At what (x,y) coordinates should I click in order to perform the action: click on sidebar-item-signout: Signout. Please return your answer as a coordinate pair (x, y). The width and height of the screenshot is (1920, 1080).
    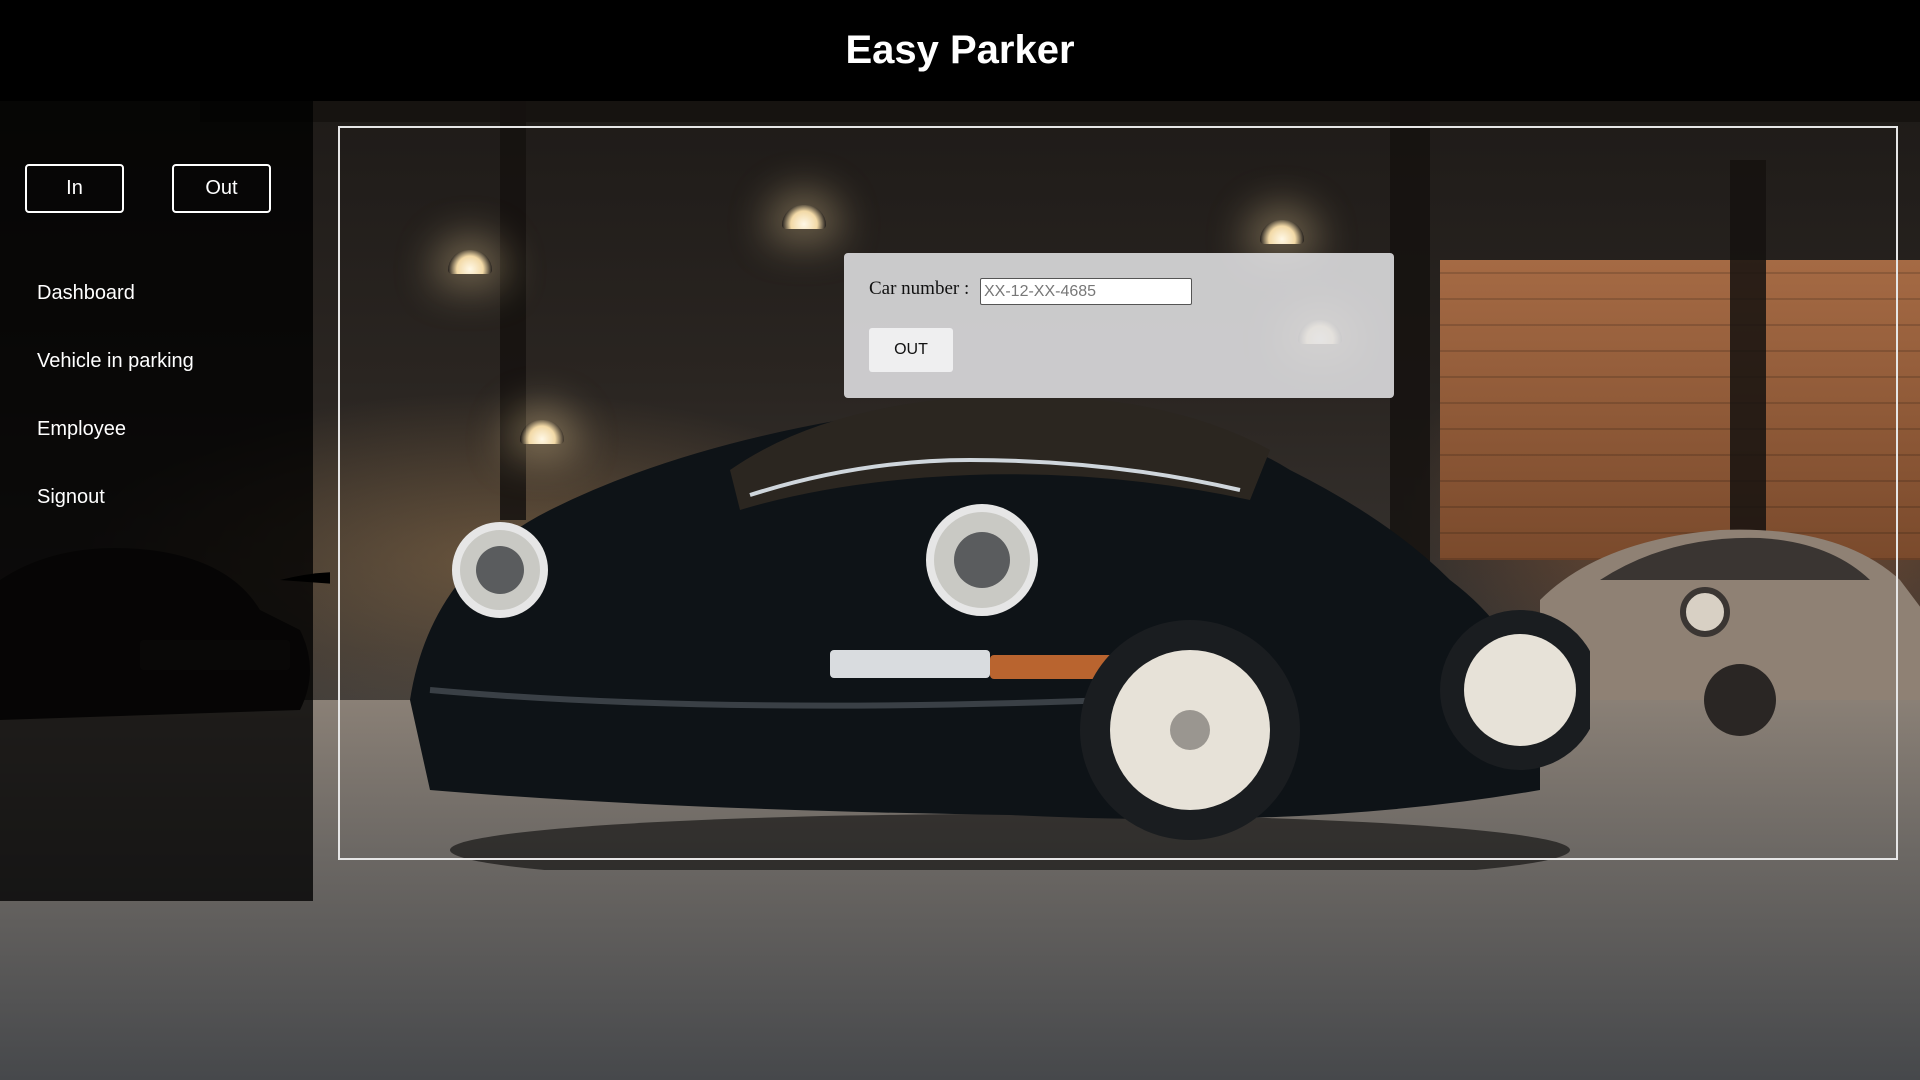
    Looking at the image, I should click on (115, 519).